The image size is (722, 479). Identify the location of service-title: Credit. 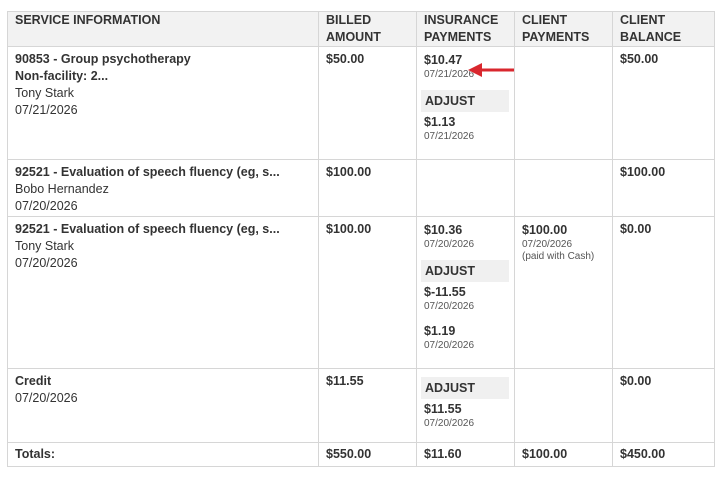
(33, 381).